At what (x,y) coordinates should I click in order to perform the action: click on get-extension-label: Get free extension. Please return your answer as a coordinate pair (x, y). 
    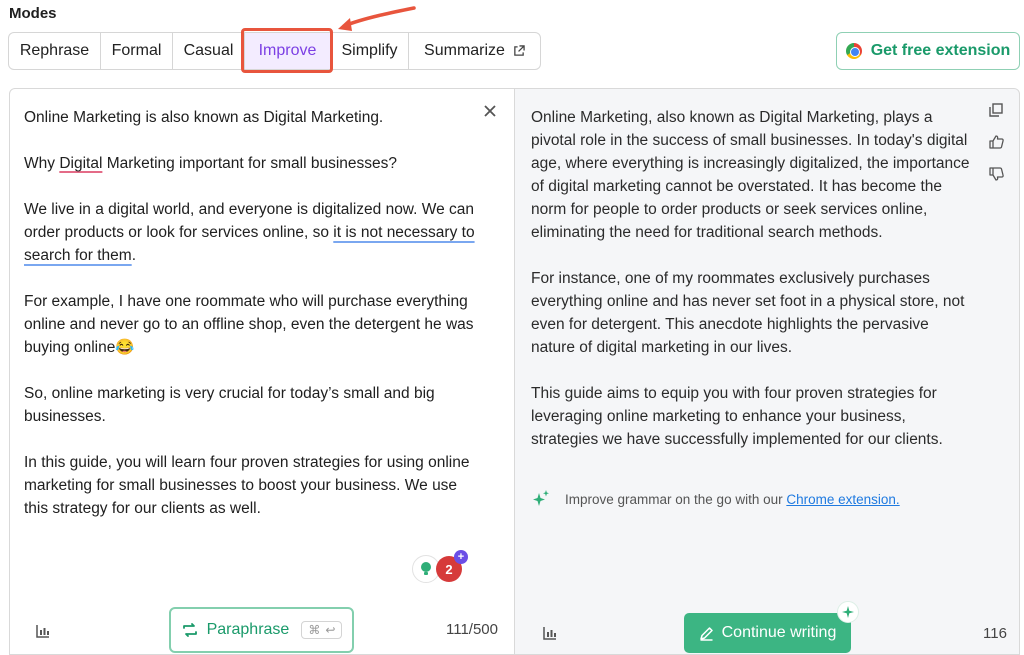
    Looking at the image, I should click on (940, 50).